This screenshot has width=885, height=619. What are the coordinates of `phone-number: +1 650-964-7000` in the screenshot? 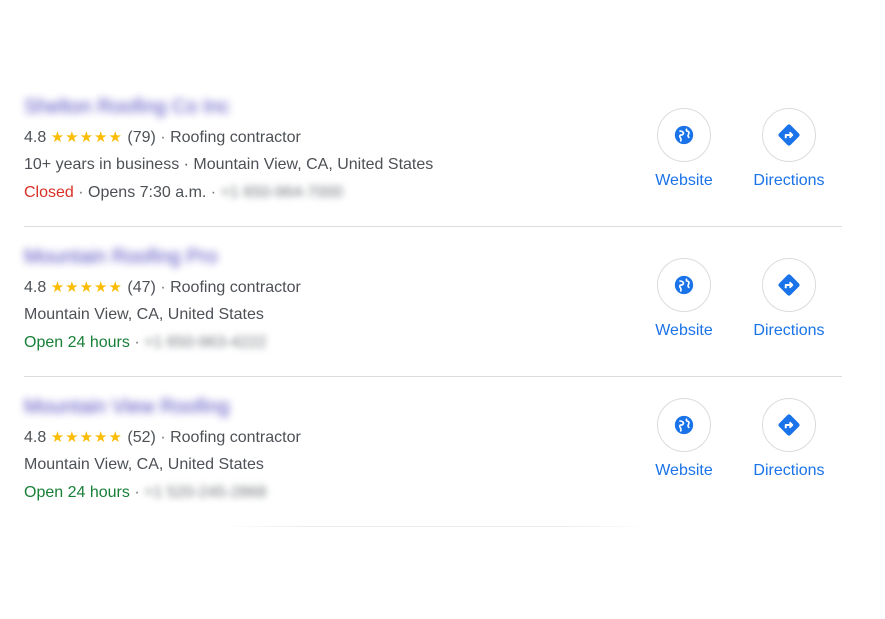 It's located at (282, 193).